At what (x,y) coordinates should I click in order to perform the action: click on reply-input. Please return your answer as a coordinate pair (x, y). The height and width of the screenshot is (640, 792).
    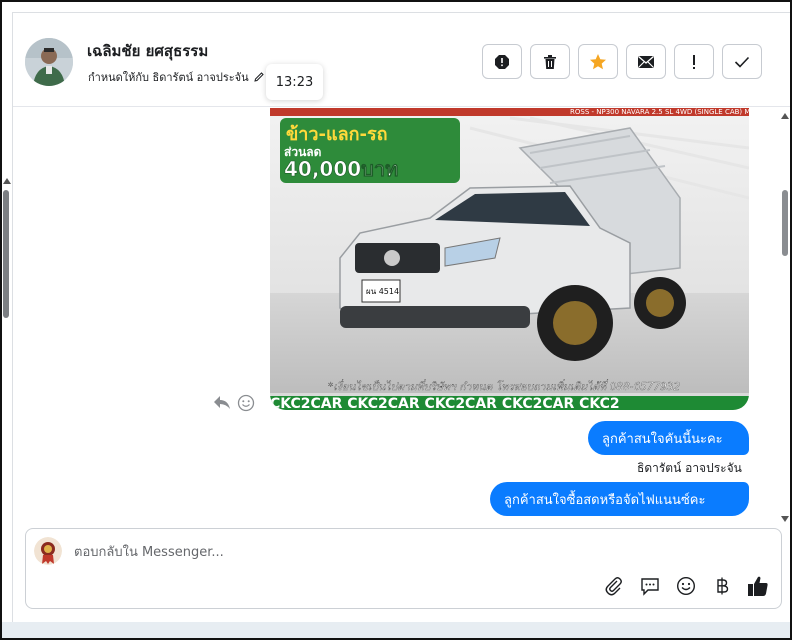
    Looking at the image, I should click on (419, 552).